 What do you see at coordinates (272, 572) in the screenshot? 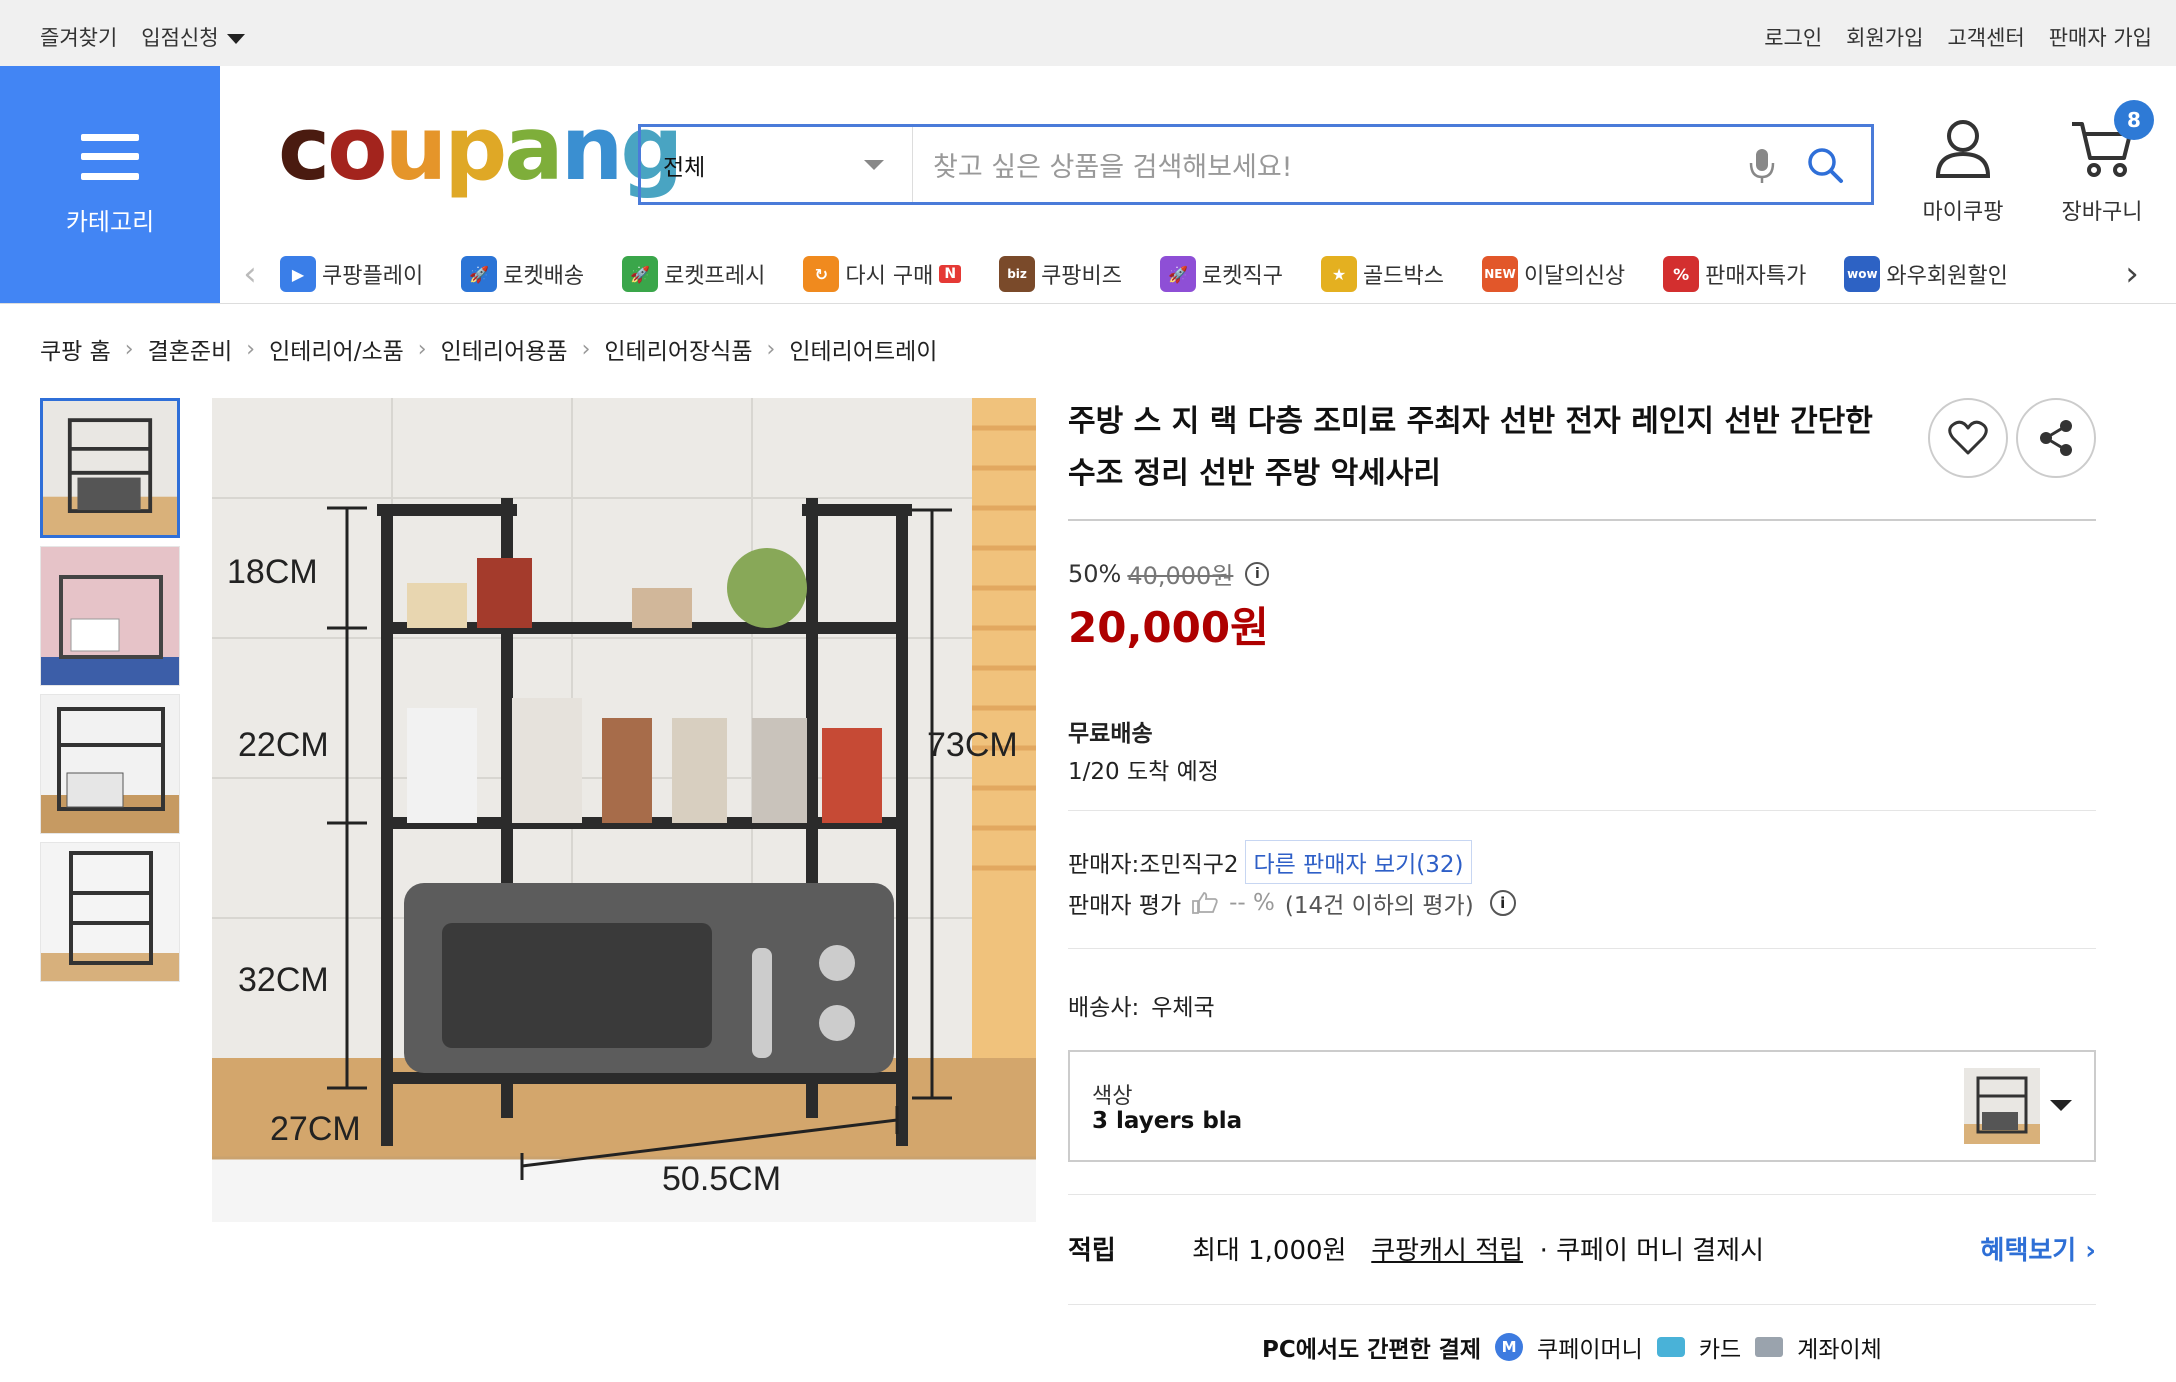
I see `dim-label-18: 18CM` at bounding box center [272, 572].